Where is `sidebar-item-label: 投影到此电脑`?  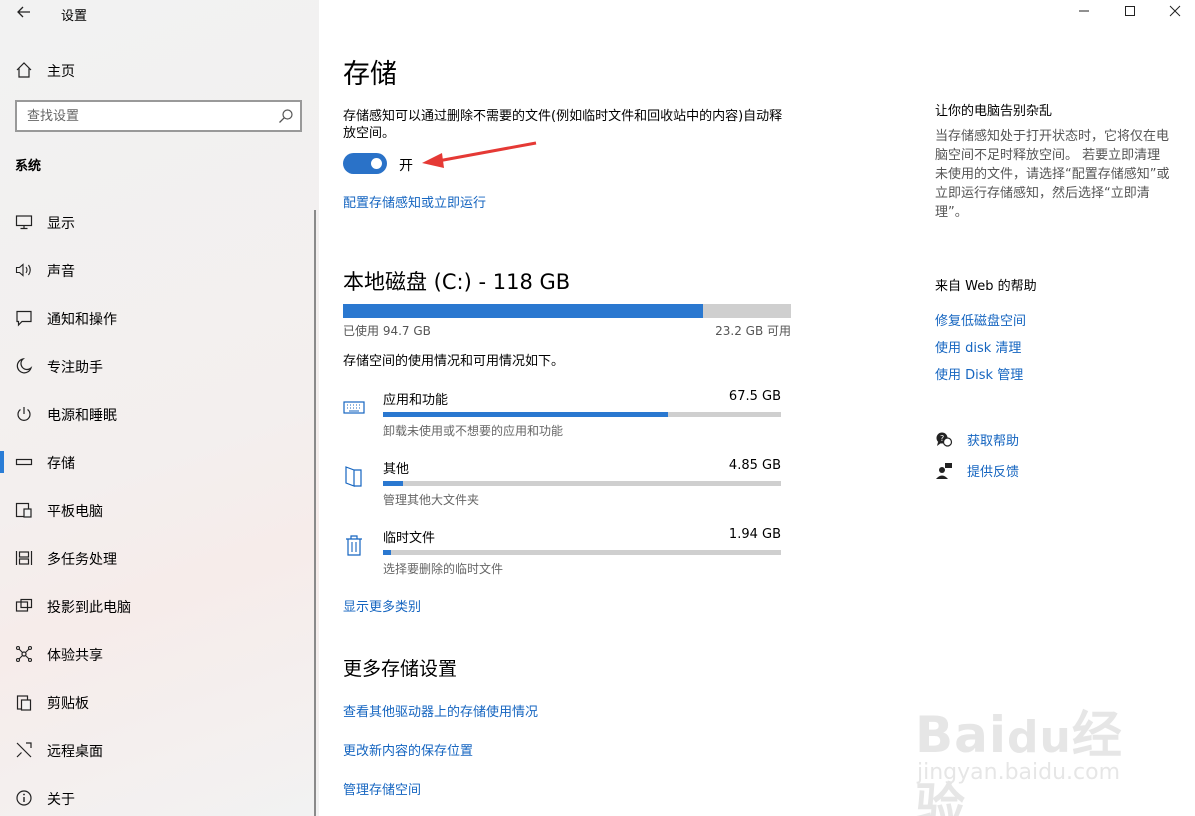 sidebar-item-label: 投影到此电脑 is located at coordinates (89, 608).